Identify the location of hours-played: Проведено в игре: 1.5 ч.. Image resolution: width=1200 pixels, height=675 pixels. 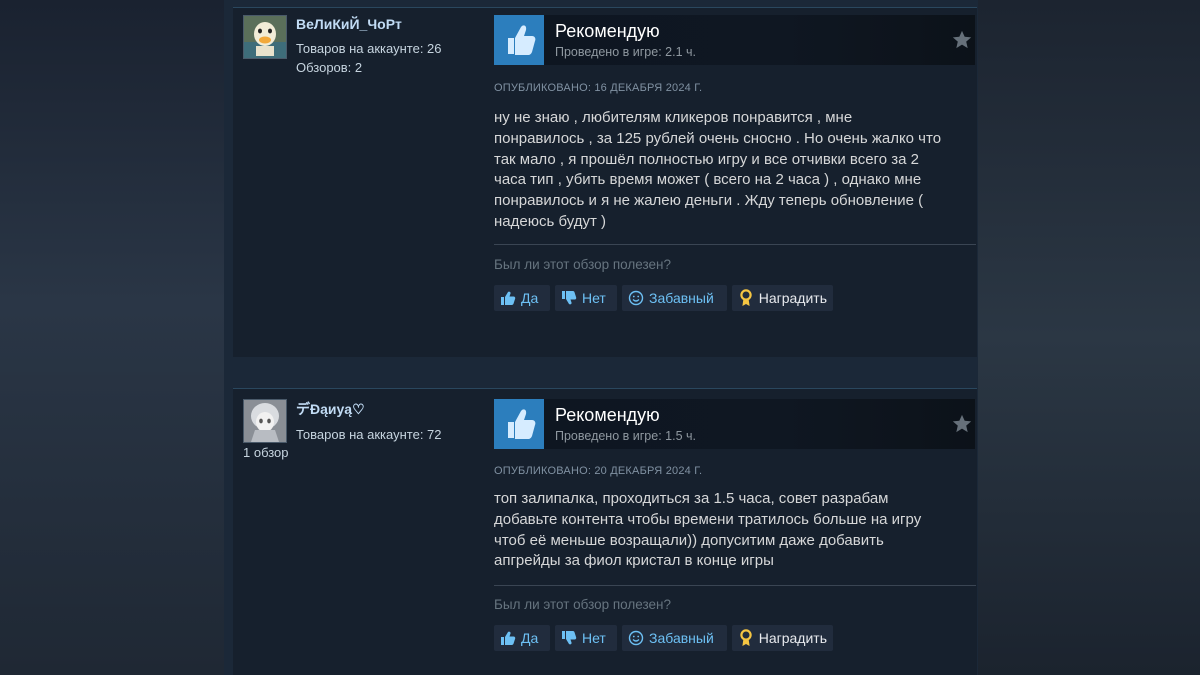
(625, 436).